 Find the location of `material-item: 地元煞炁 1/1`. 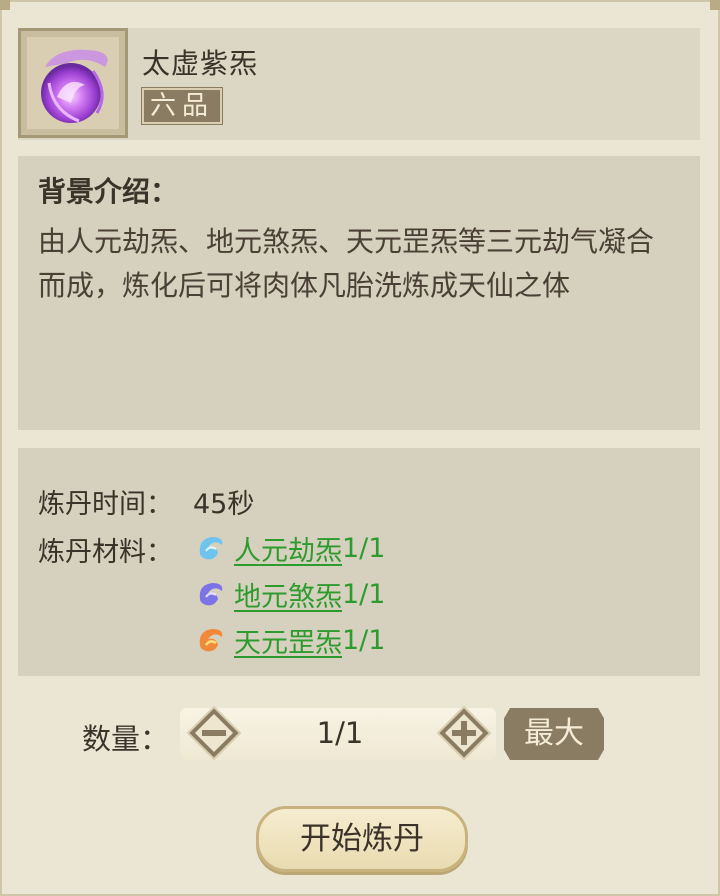

material-item: 地元煞炁 1/1 is located at coordinates (289, 594).